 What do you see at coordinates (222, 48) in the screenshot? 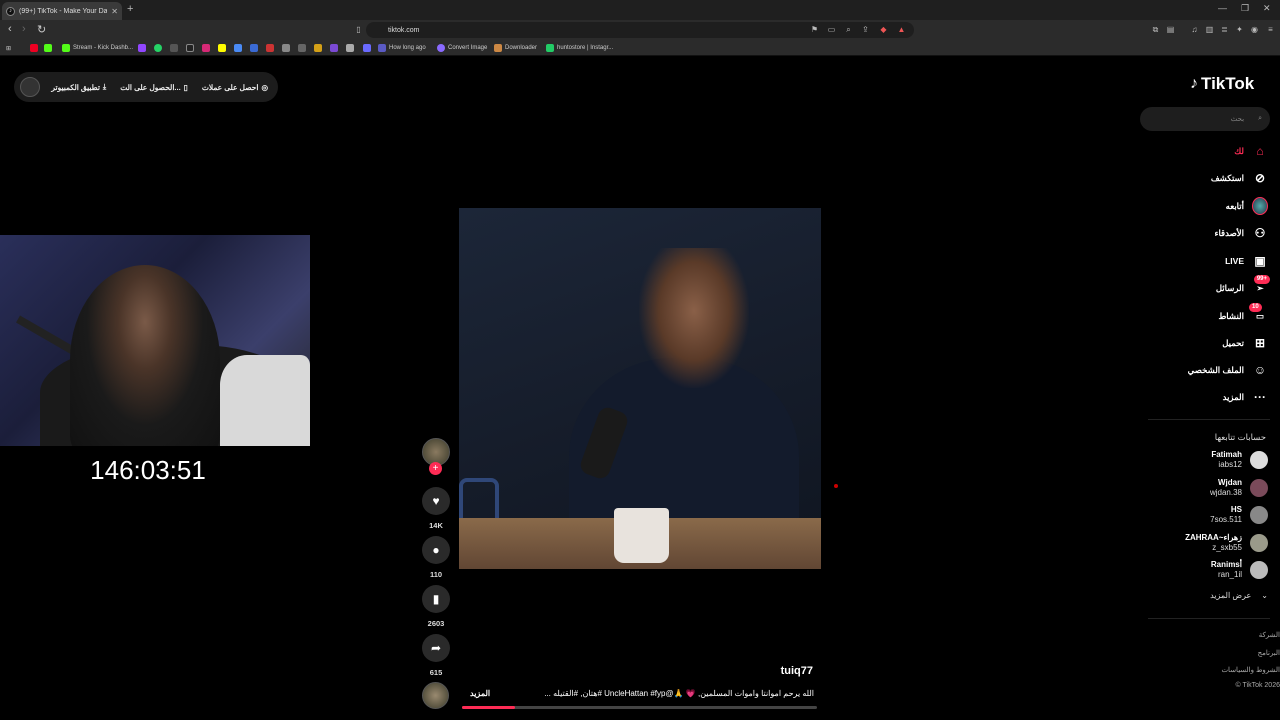
I see `bookmark-snapchat` at bounding box center [222, 48].